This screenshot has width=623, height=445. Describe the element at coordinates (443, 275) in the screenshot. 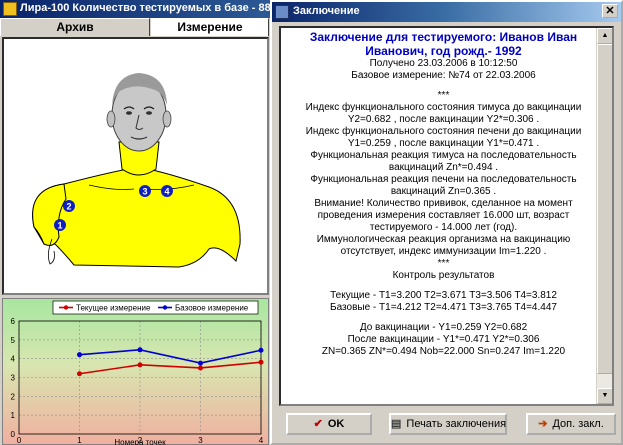

I see `conclusion-line: Контроль результатов` at that location.